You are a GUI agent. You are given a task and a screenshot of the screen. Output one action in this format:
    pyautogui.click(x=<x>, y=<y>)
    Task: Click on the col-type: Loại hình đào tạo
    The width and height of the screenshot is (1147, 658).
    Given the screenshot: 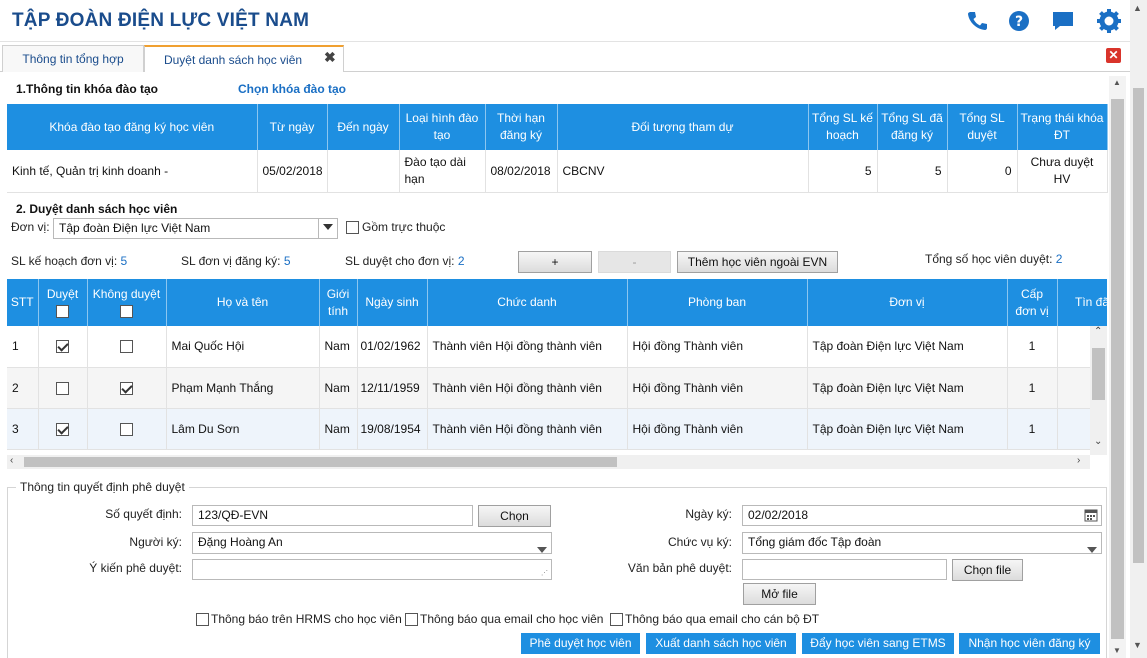 What is the action you would take?
    pyautogui.click(x=442, y=127)
    